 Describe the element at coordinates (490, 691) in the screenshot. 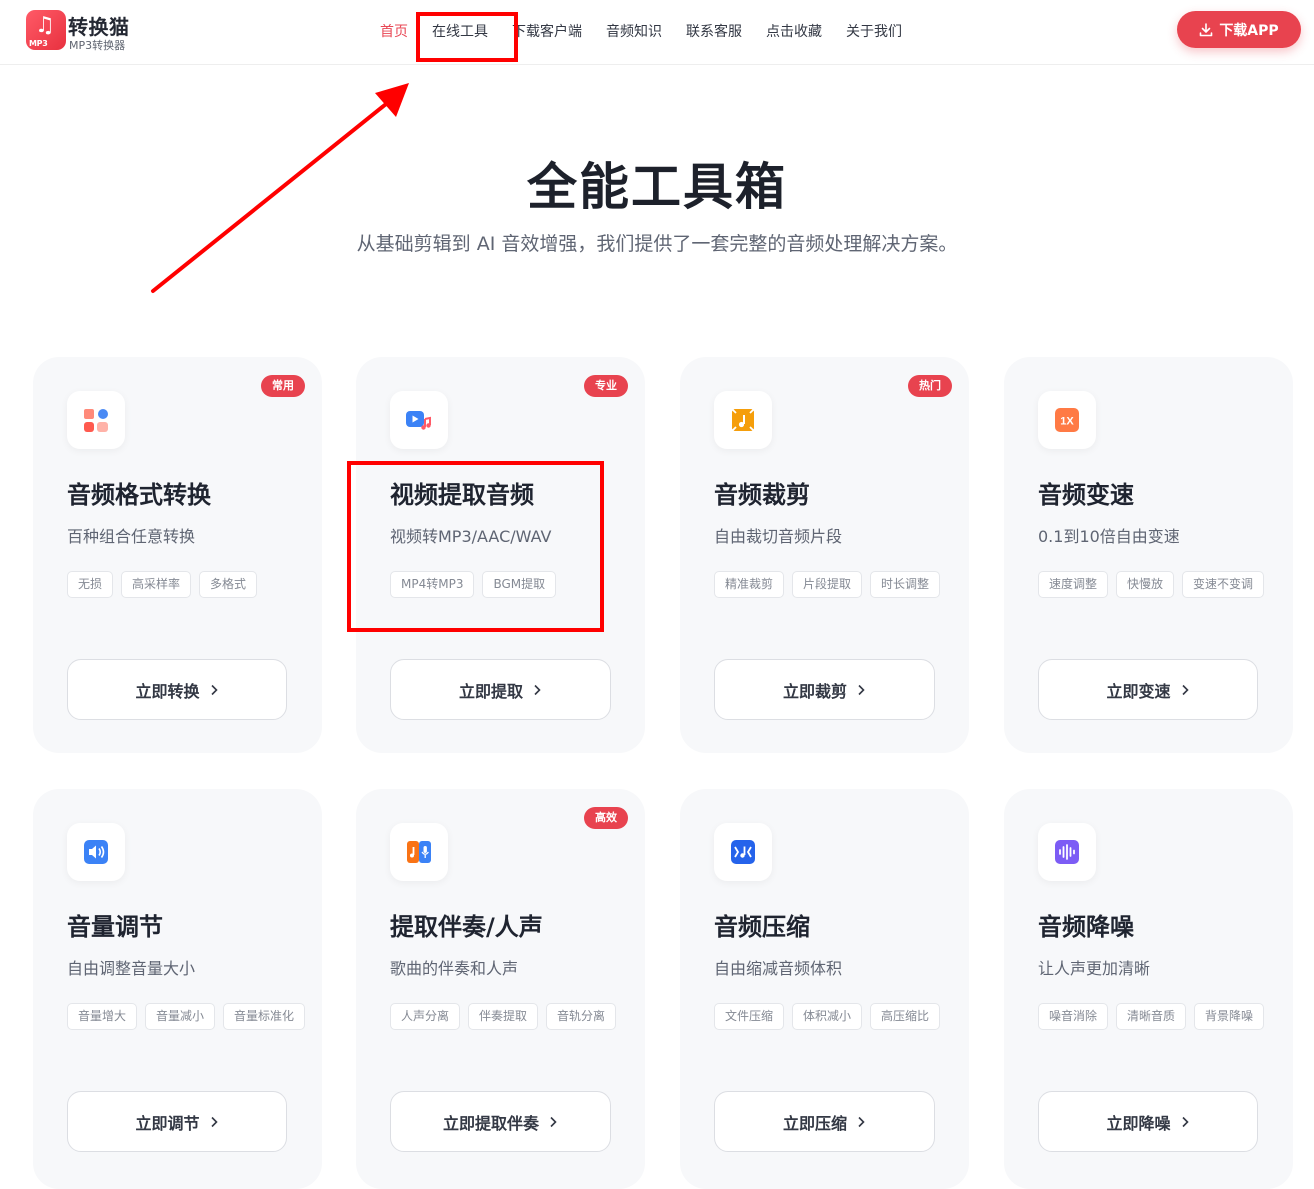

I see `button-label: 立即提取` at that location.